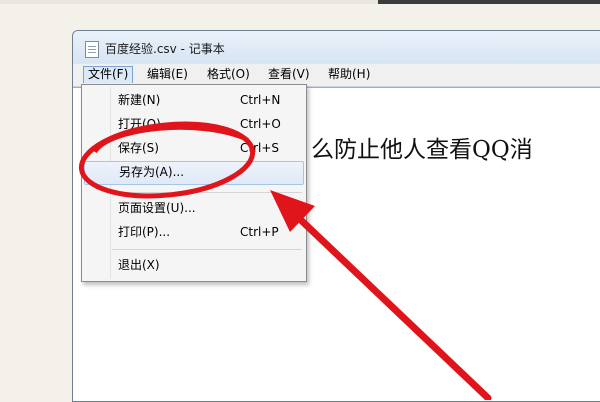 The height and width of the screenshot is (402, 600). What do you see at coordinates (289, 74) in the screenshot?
I see `menu-view: 查看(V)` at bounding box center [289, 74].